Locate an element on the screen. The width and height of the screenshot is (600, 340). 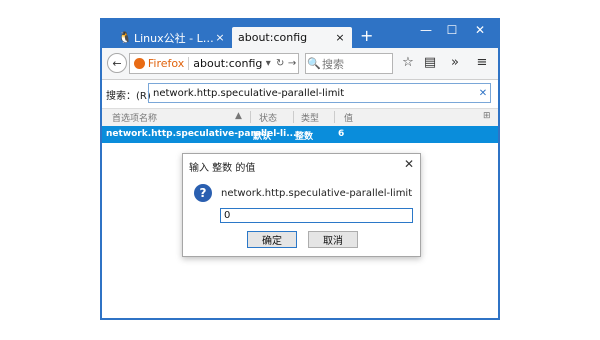
search-placeholder: 搜索 is located at coordinates (333, 64).